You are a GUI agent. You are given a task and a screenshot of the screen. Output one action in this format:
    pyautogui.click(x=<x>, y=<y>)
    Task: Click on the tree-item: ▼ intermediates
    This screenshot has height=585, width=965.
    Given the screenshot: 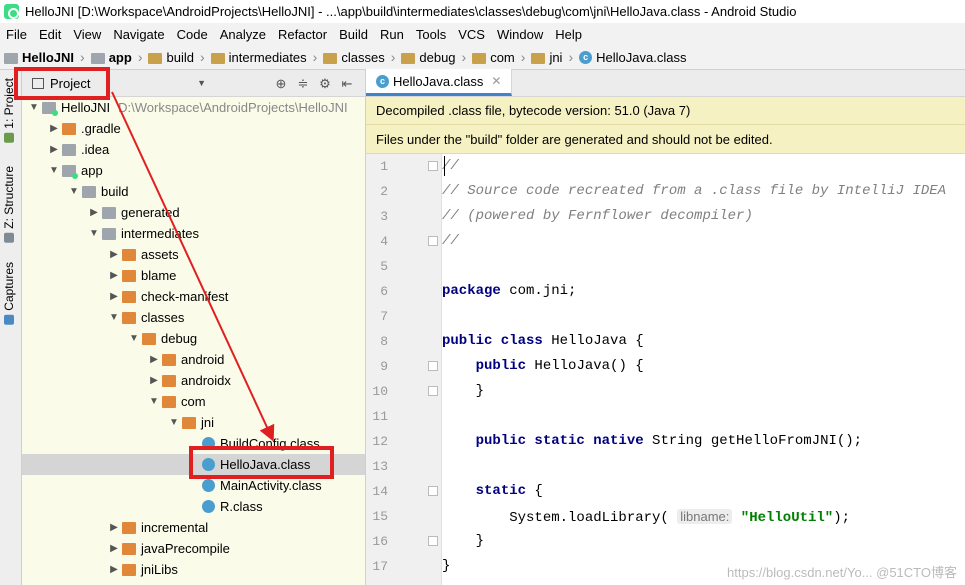 What is the action you would take?
    pyautogui.click(x=193, y=233)
    